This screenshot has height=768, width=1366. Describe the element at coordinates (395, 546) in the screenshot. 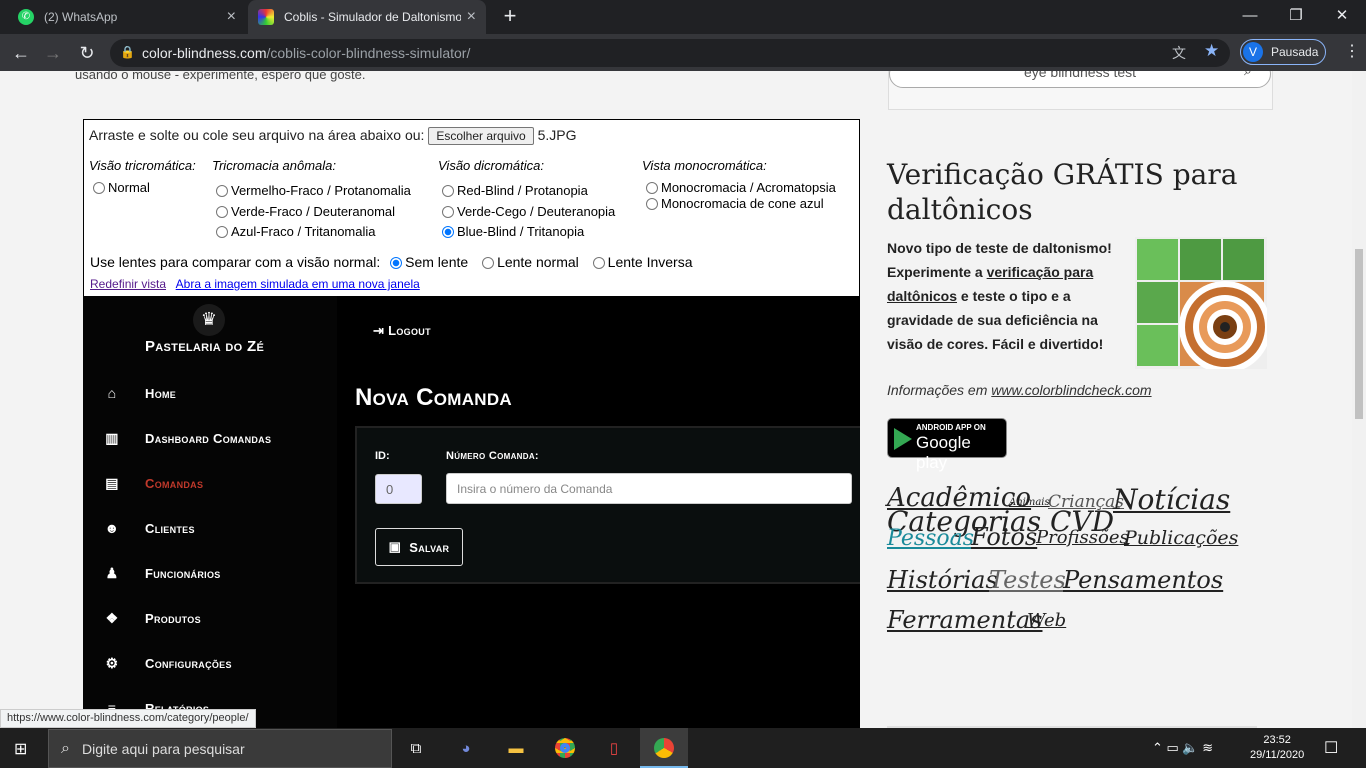

I see `floppy-icon: ▣` at that location.